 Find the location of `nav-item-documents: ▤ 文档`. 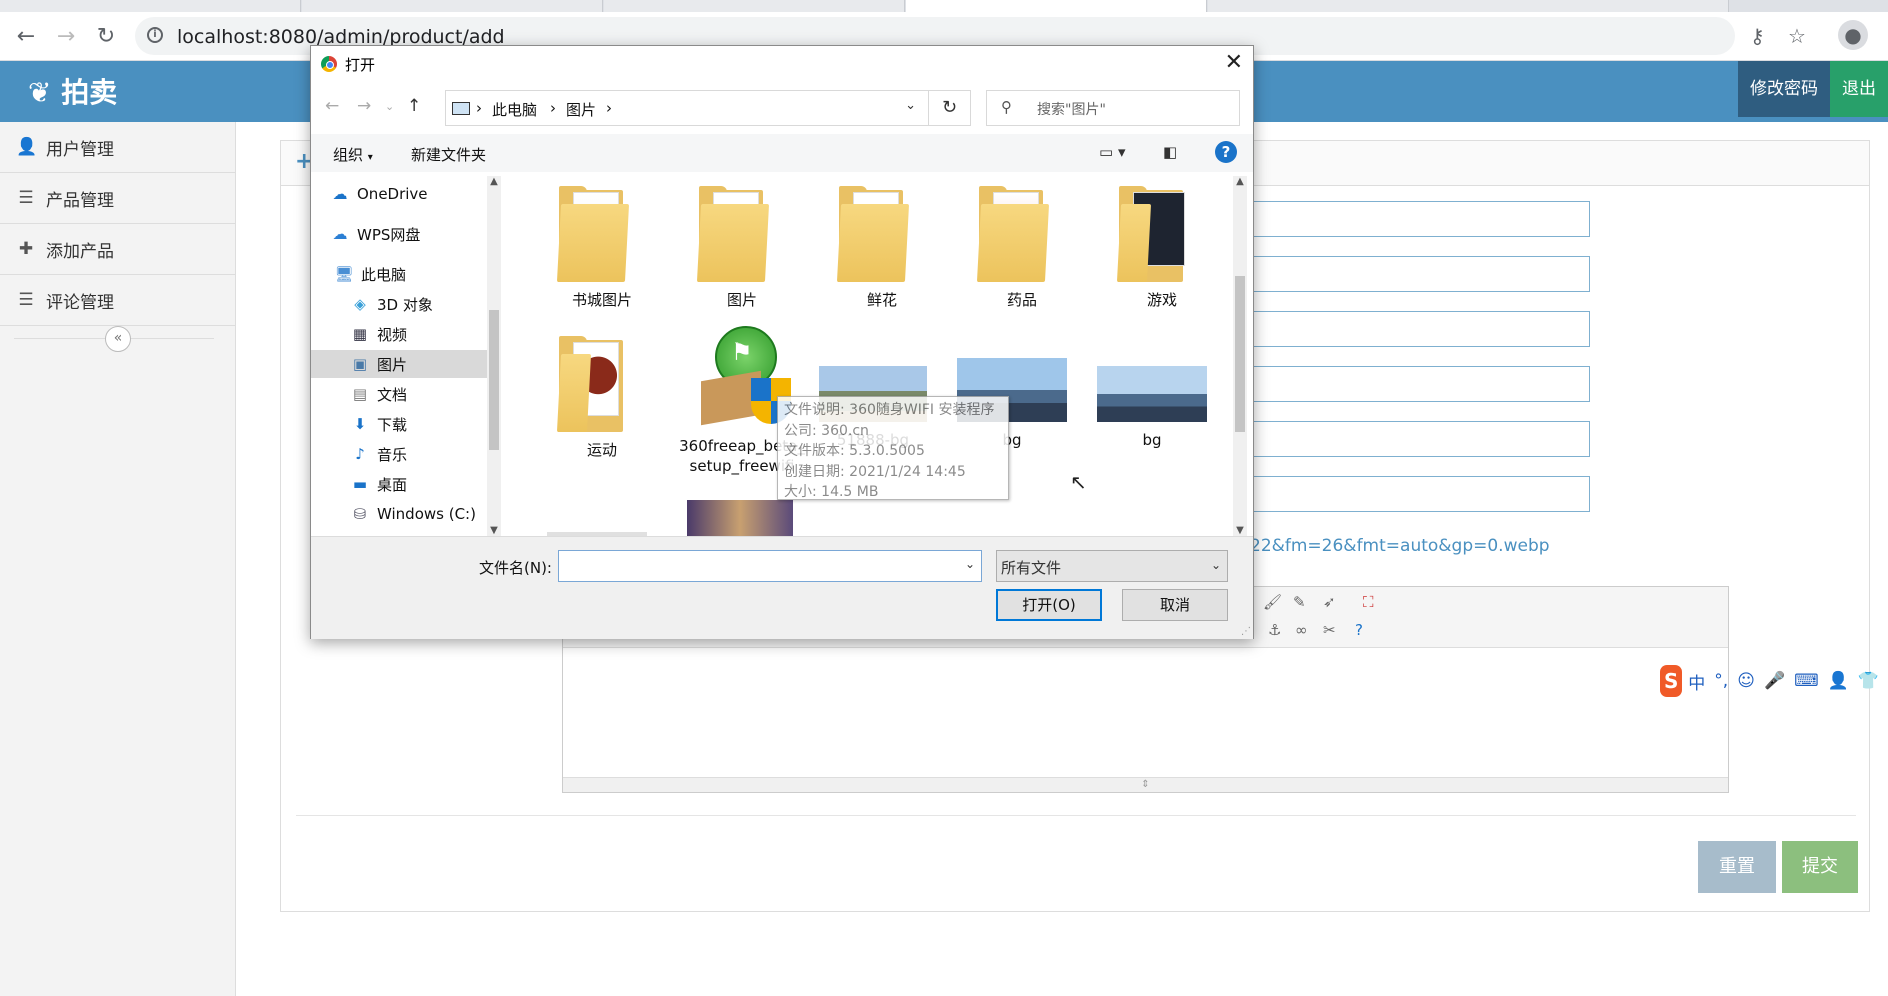

nav-item-documents: ▤ 文档 is located at coordinates (400, 394).